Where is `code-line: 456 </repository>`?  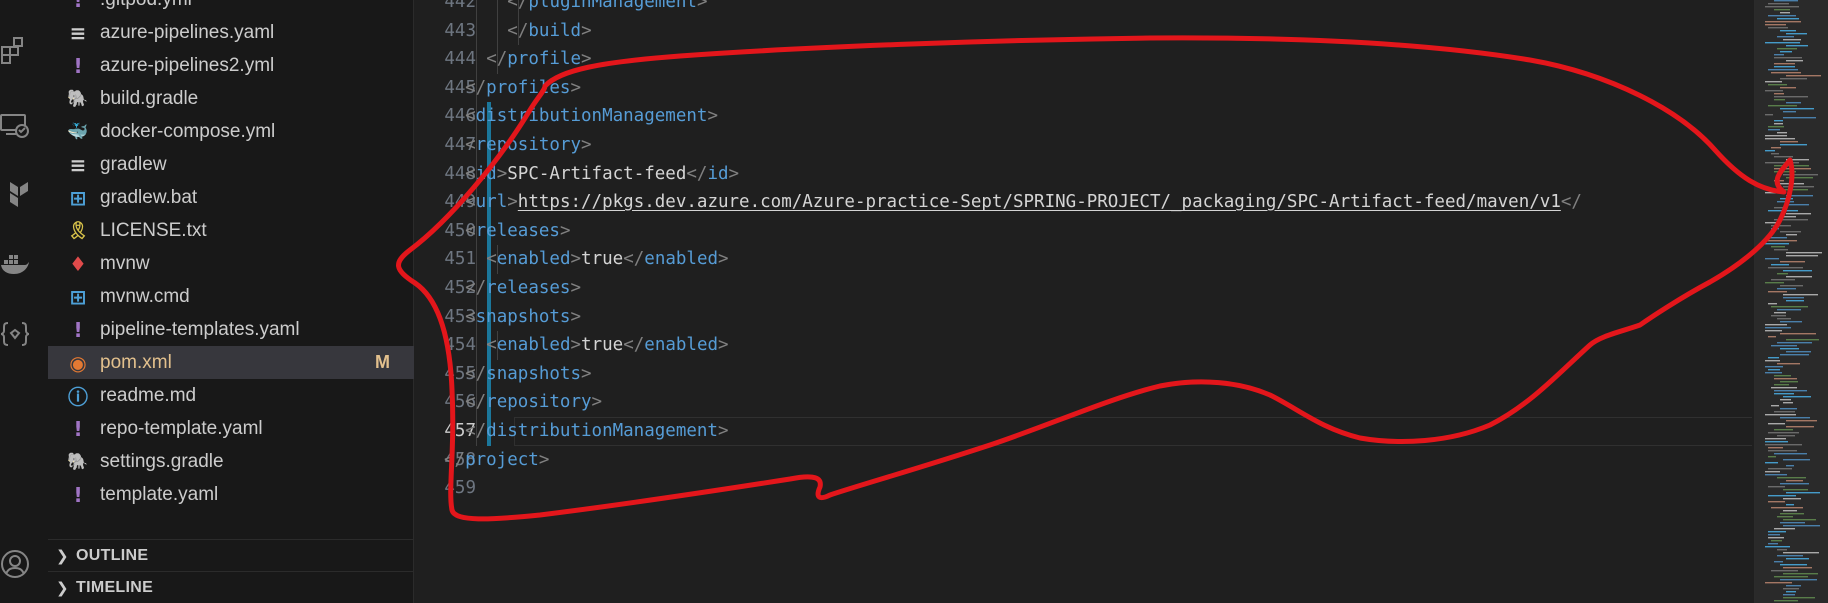 code-line: 456 </repository> is located at coordinates (1084, 402).